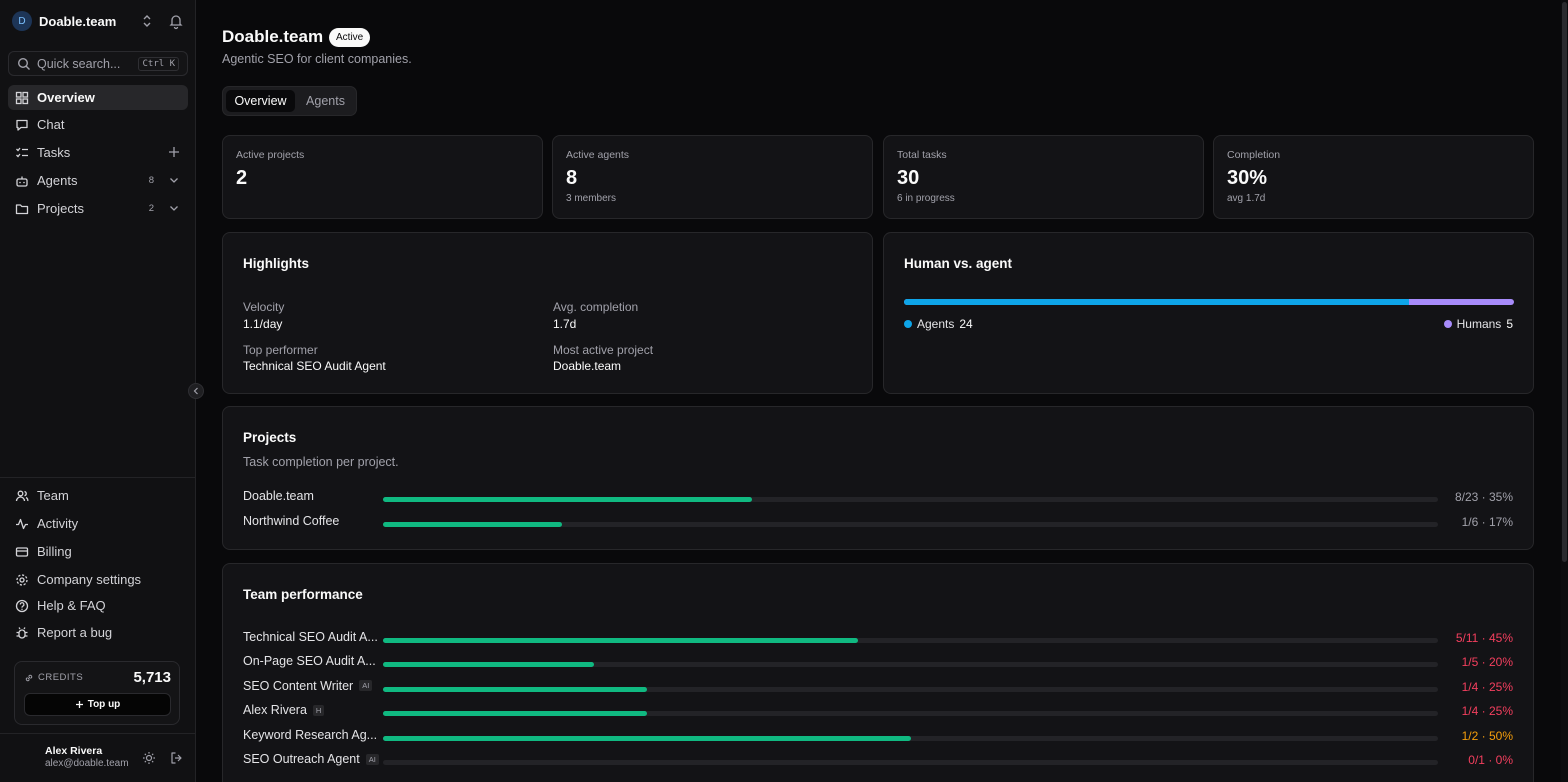  What do you see at coordinates (149, 758) in the screenshot?
I see `sun-icon` at bounding box center [149, 758].